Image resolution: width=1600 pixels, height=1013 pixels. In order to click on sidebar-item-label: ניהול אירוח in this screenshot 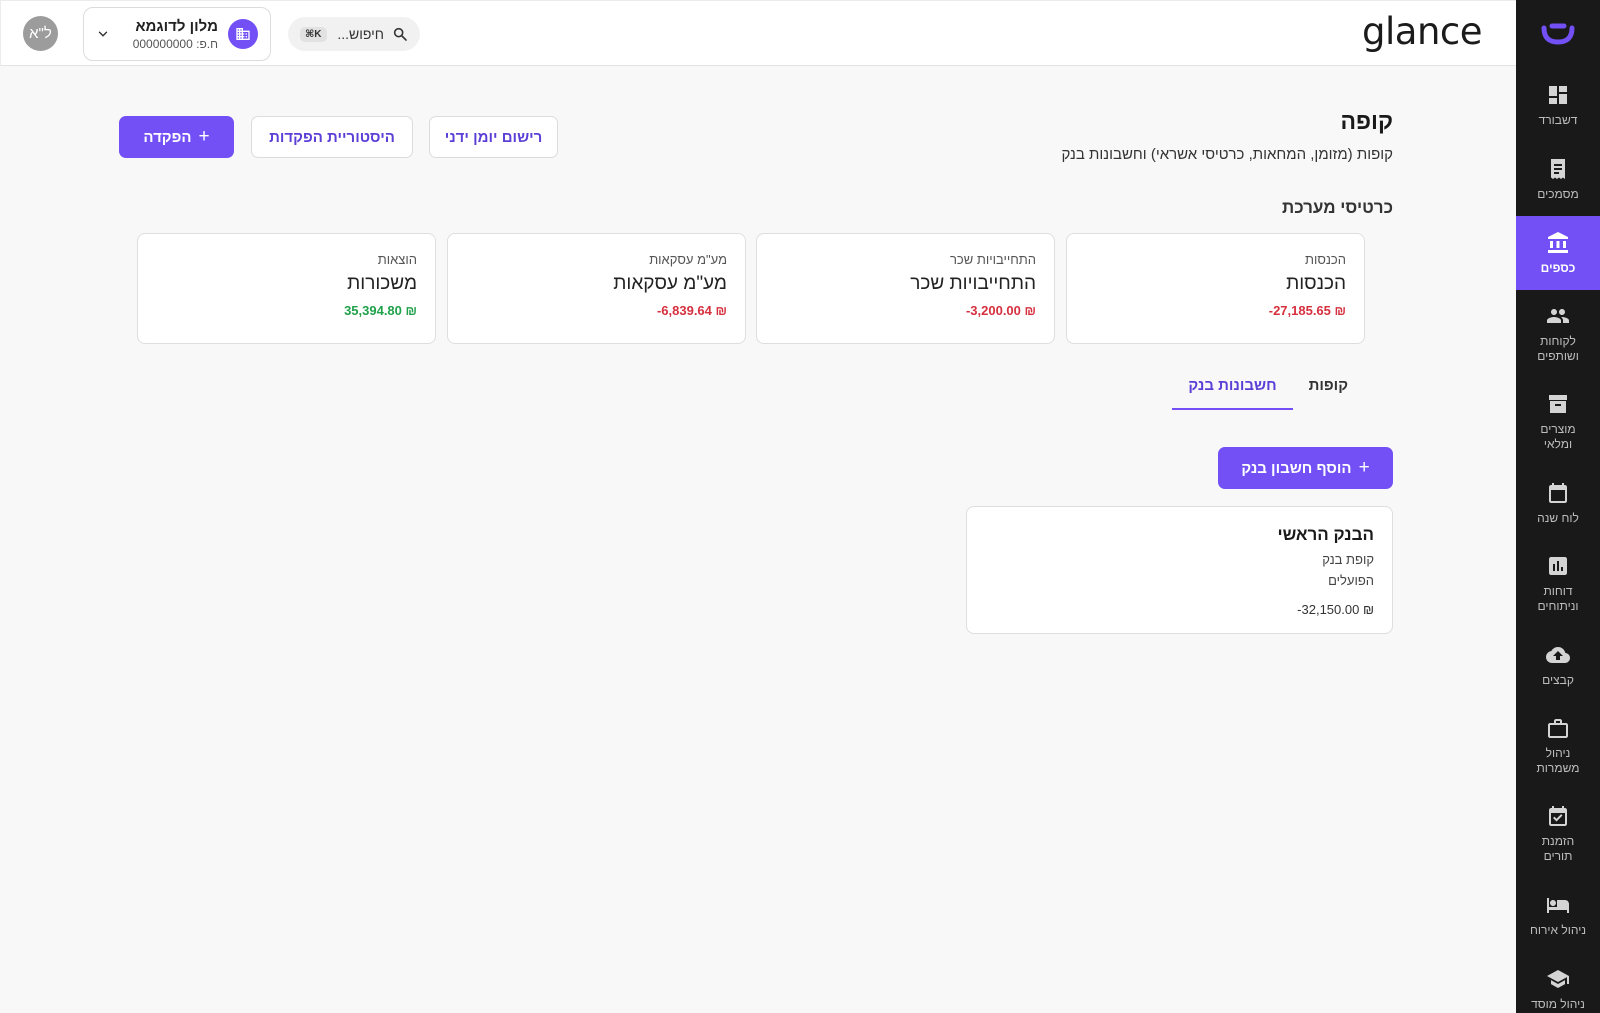, I will do `click(1558, 929)`.